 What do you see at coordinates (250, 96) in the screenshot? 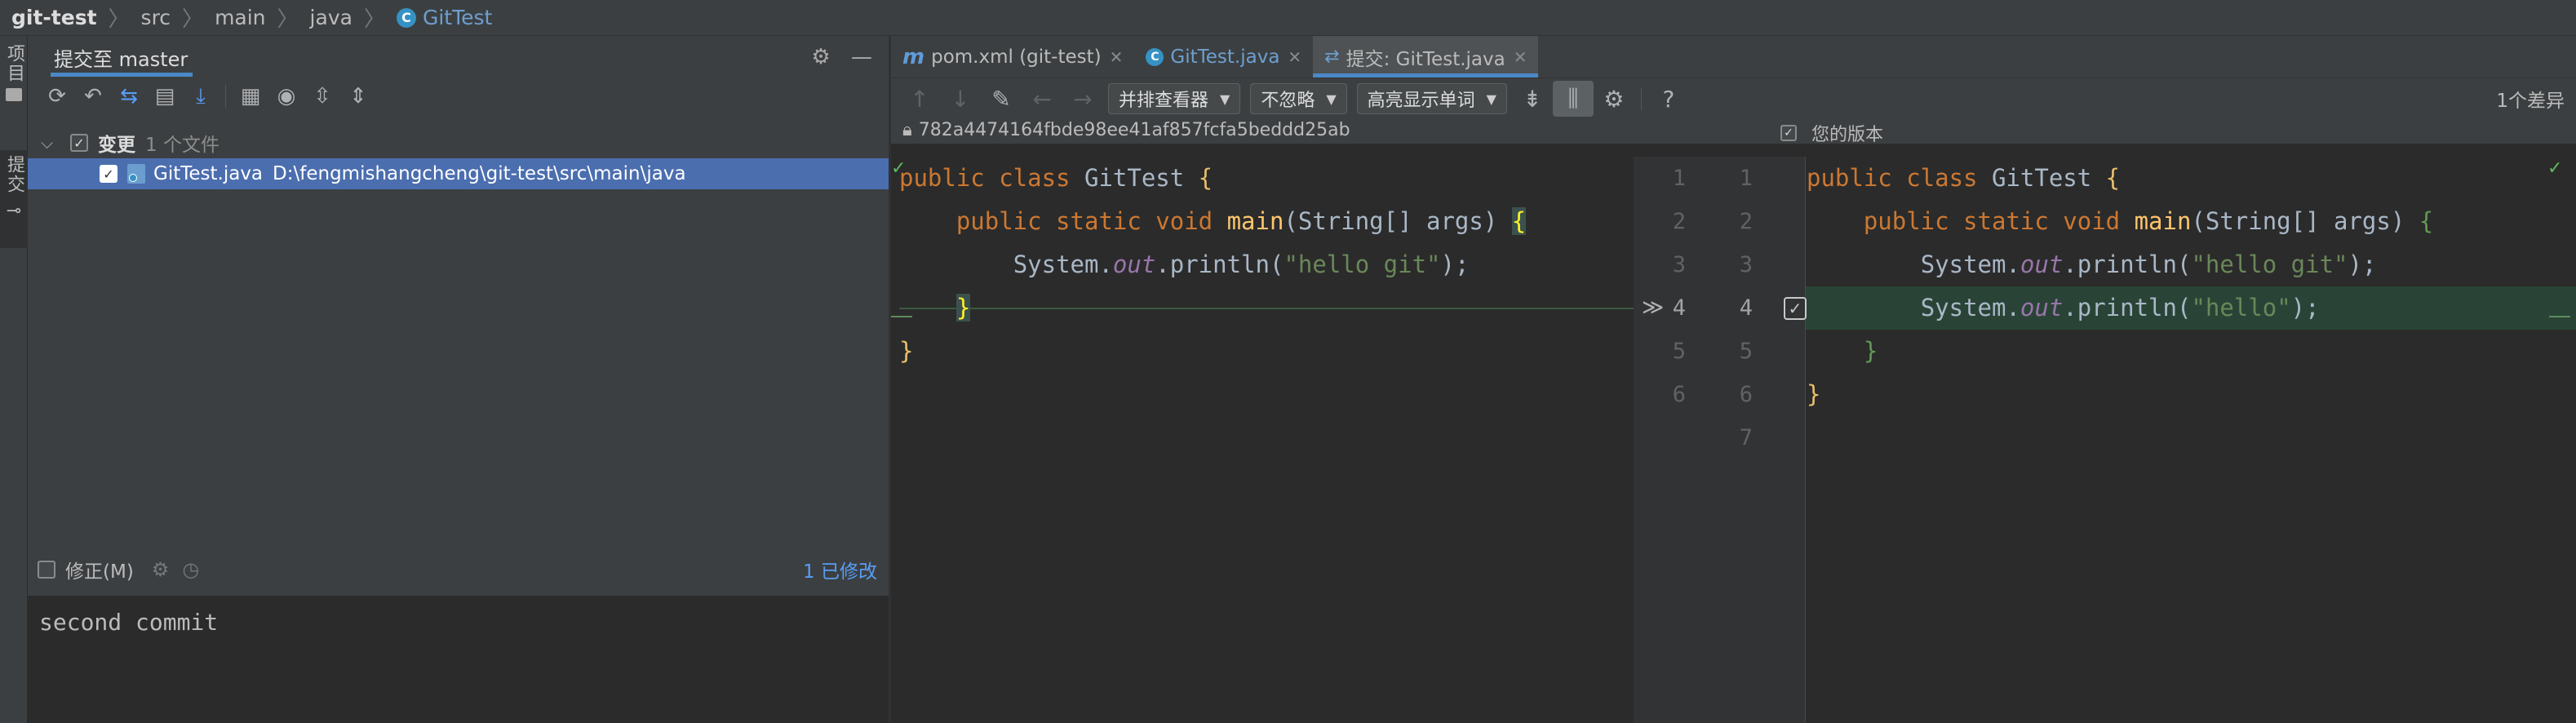
I see `group-by-icon: ▦` at bounding box center [250, 96].